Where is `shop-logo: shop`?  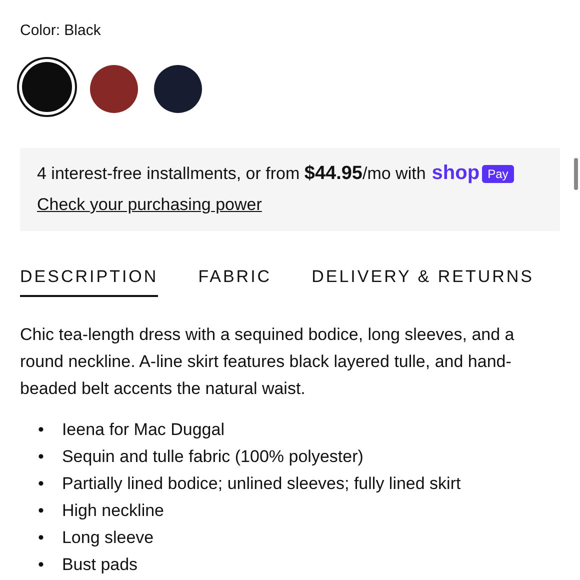 shop-logo: shop is located at coordinates (456, 173).